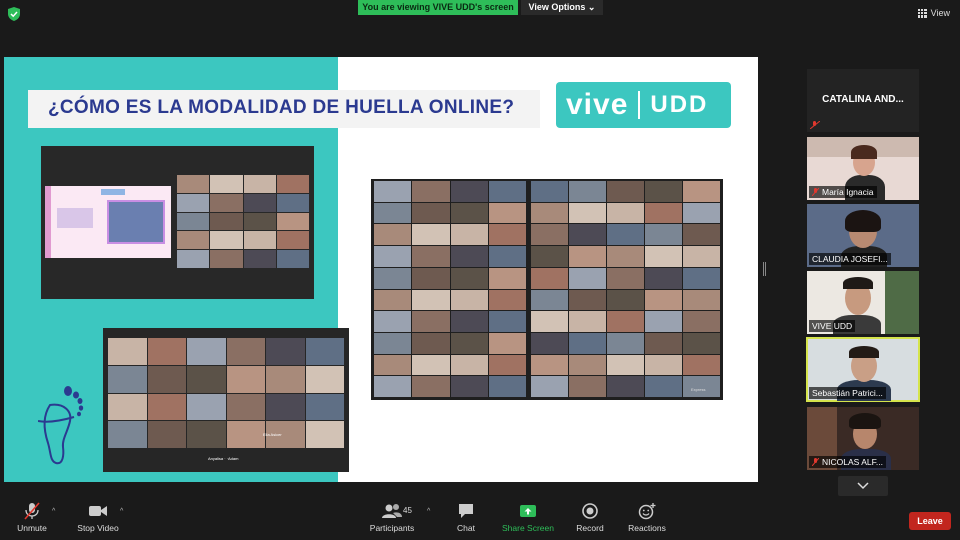 This screenshot has height=540, width=960. I want to click on shot1-card-header, so click(113, 192).